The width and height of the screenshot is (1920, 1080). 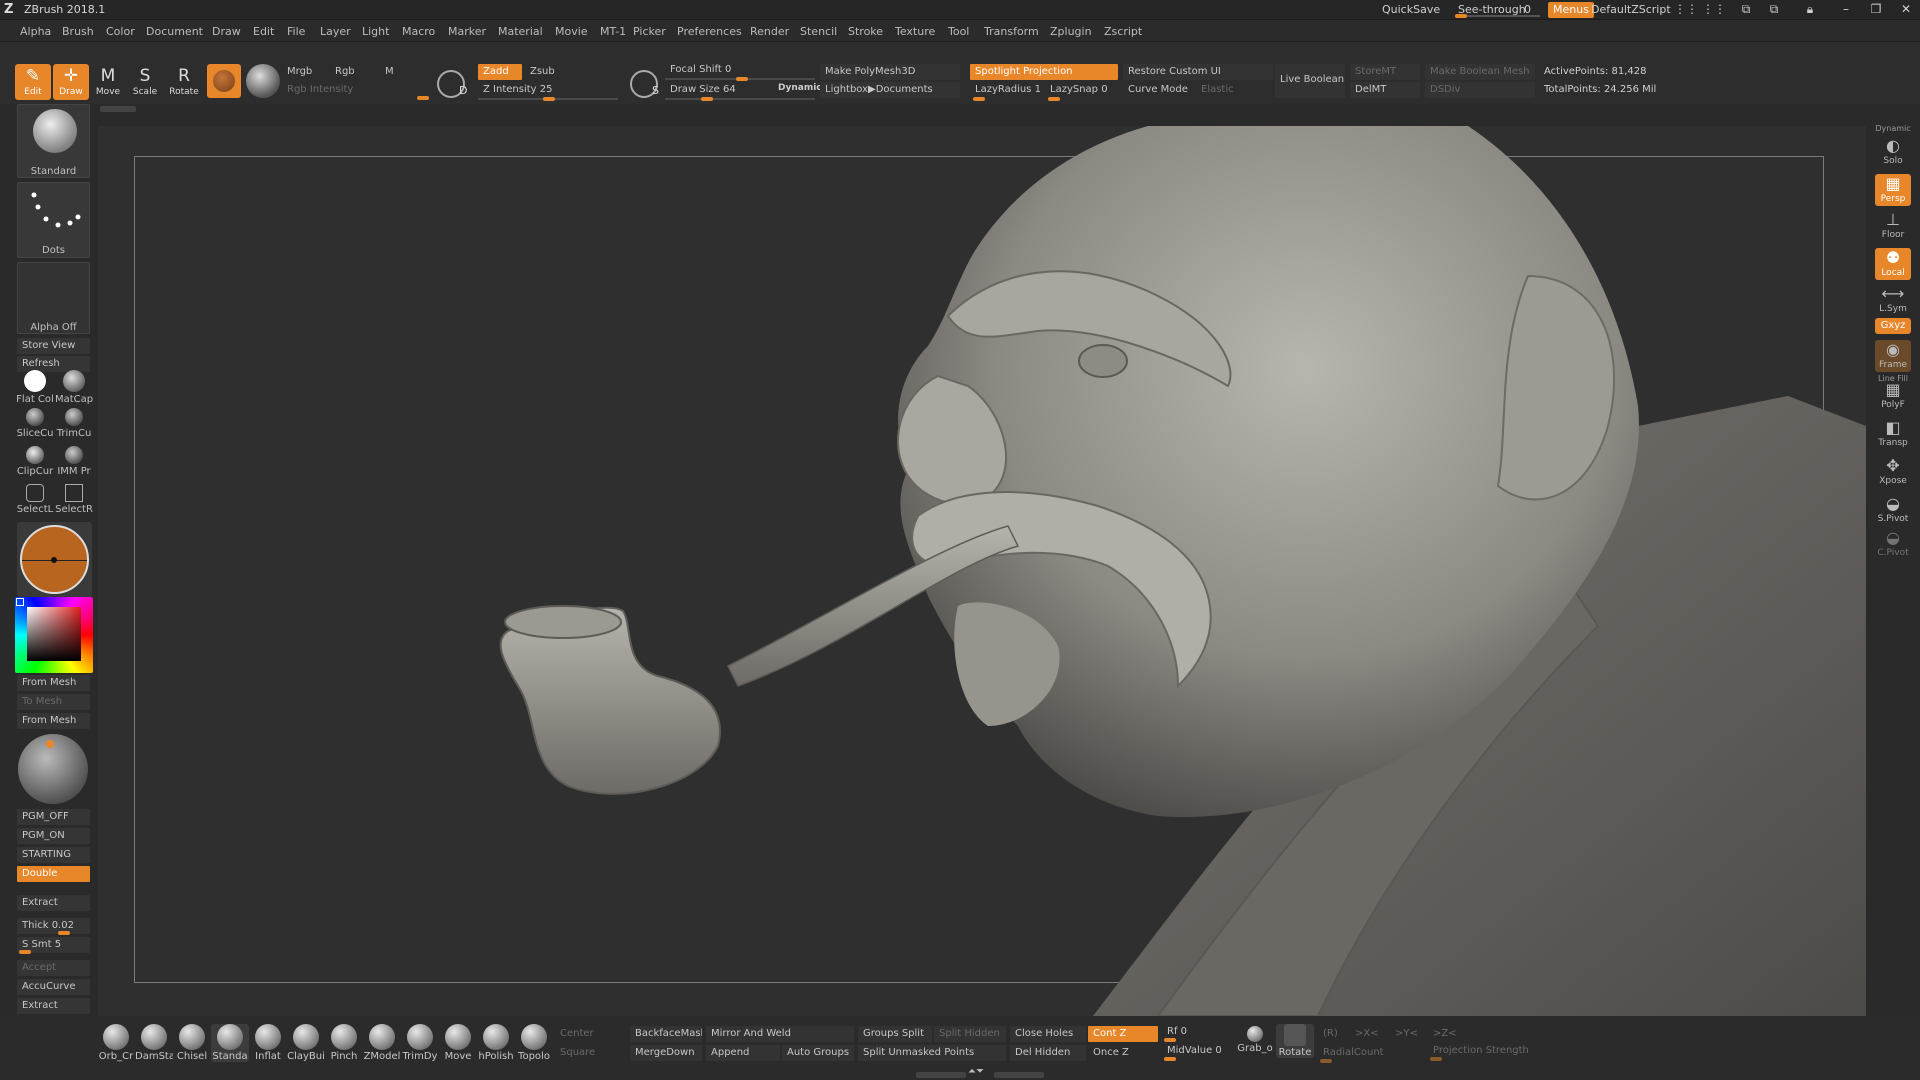 I want to click on floor-button: ⊥ Floor, so click(x=1893, y=226).